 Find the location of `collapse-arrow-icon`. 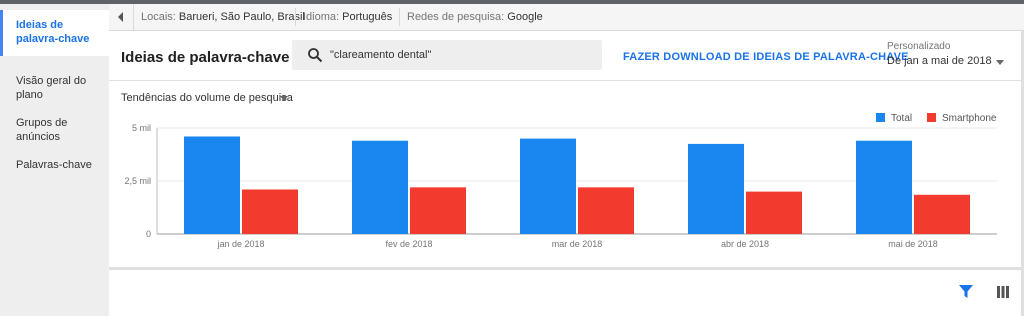

collapse-arrow-icon is located at coordinates (121, 17).